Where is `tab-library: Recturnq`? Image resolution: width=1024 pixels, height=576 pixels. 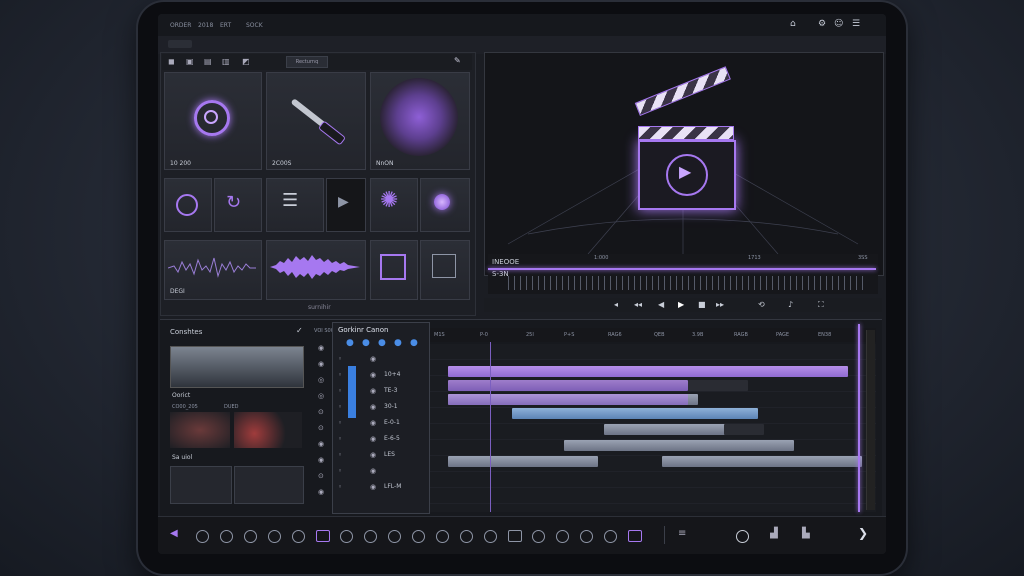 tab-library: Recturnq is located at coordinates (307, 62).